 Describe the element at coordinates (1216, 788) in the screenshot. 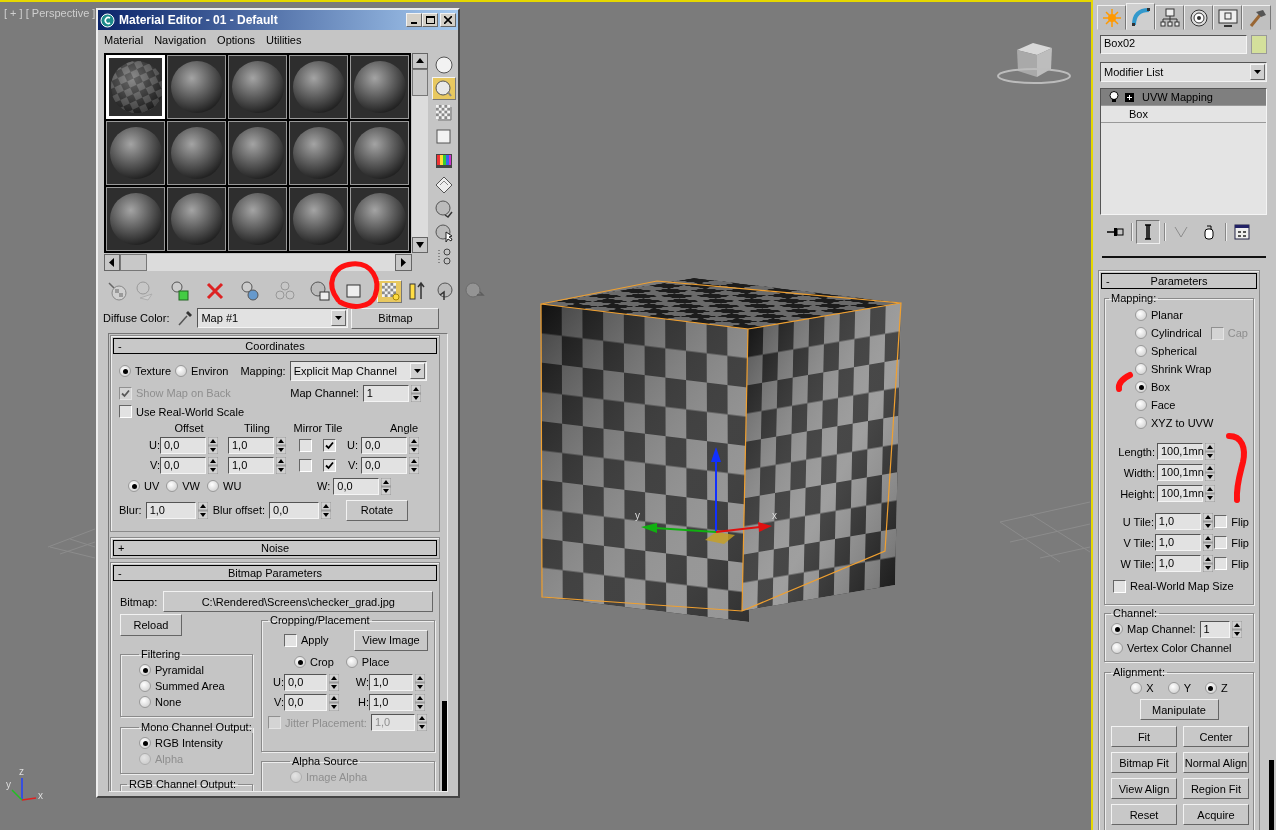

I see `alignment-button: Region Fit` at that location.